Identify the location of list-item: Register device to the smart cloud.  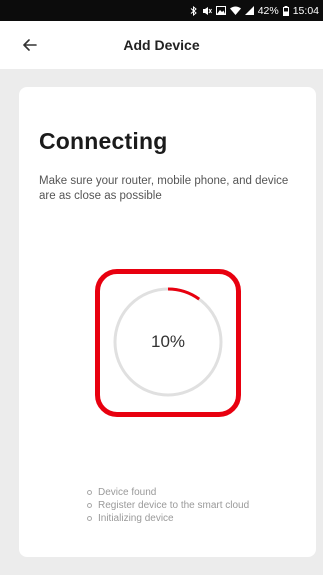
(168, 505).